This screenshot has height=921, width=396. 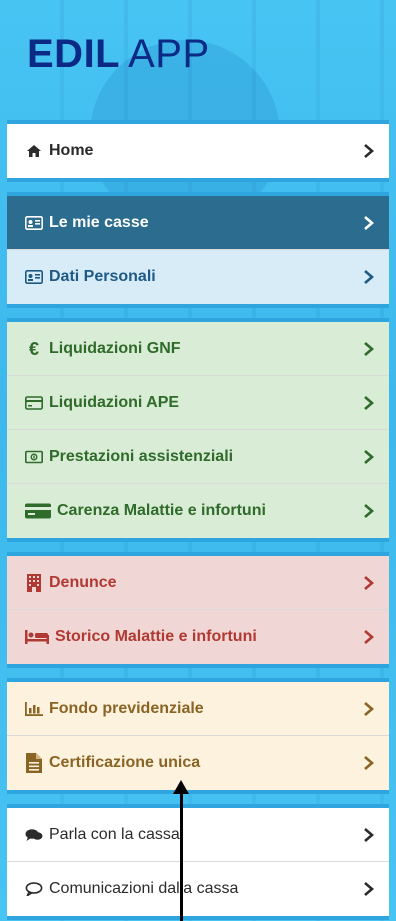 I want to click on menu-item-label: Home, so click(x=71, y=150).